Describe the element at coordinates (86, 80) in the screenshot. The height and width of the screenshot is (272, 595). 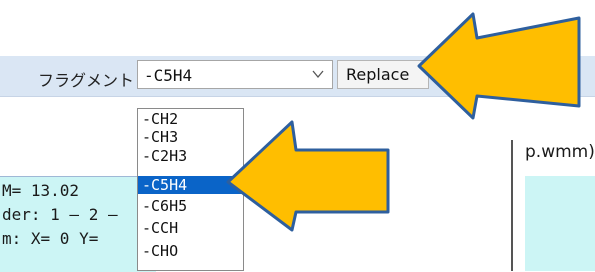
I see `fragment-label: フラグメント` at that location.